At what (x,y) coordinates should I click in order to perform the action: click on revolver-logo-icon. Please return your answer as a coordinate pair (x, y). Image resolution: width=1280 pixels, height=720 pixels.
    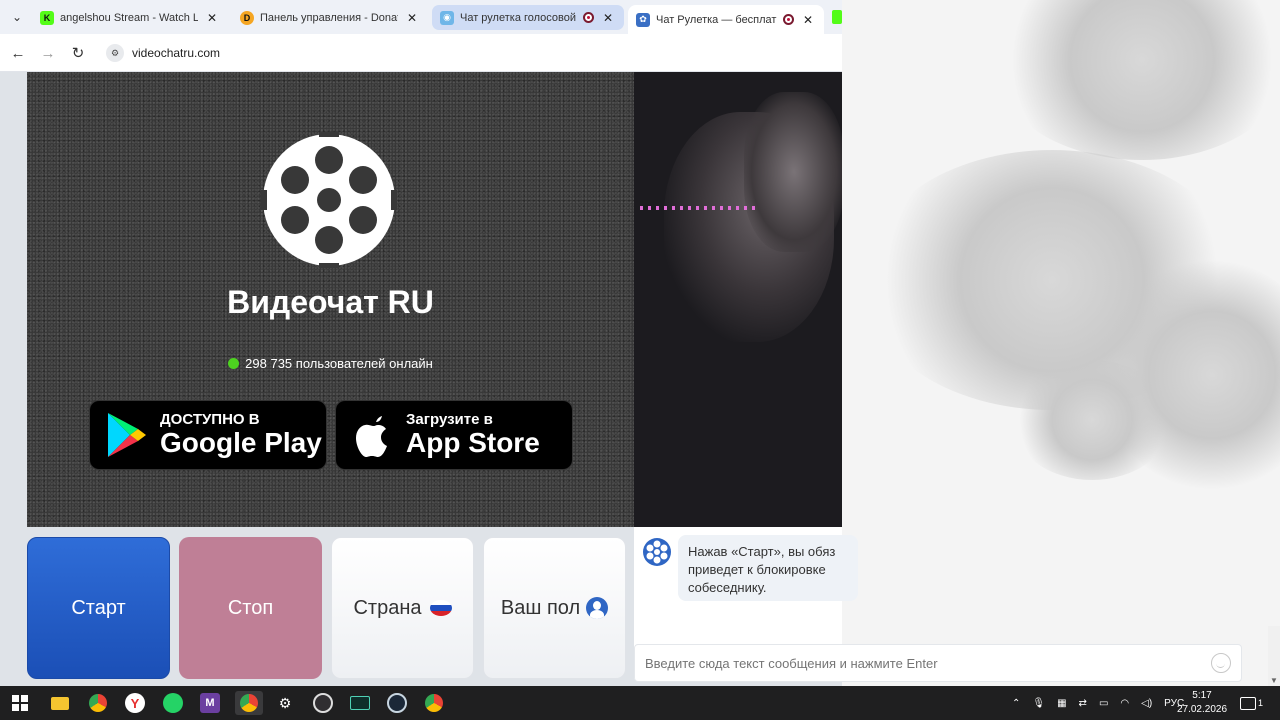
    Looking at the image, I should click on (329, 200).